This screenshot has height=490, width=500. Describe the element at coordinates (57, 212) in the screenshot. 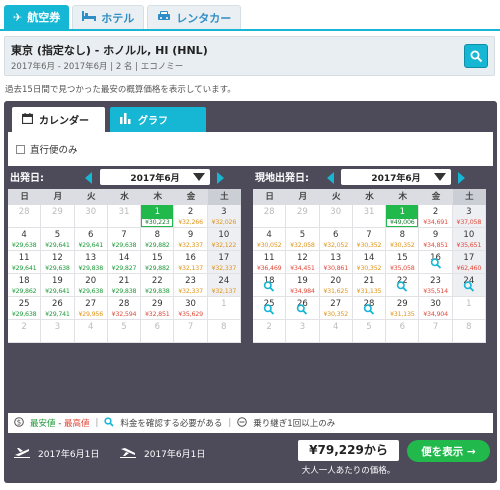

I see `day-number: 29` at that location.